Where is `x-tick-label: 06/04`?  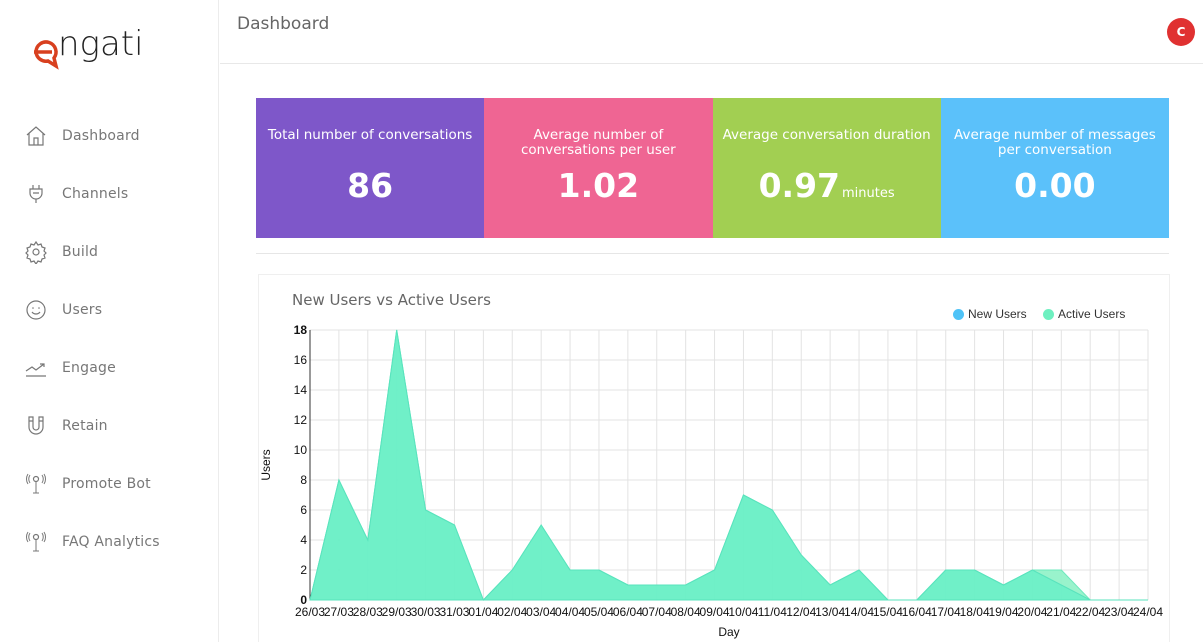 x-tick-label: 06/04 is located at coordinates (628, 612).